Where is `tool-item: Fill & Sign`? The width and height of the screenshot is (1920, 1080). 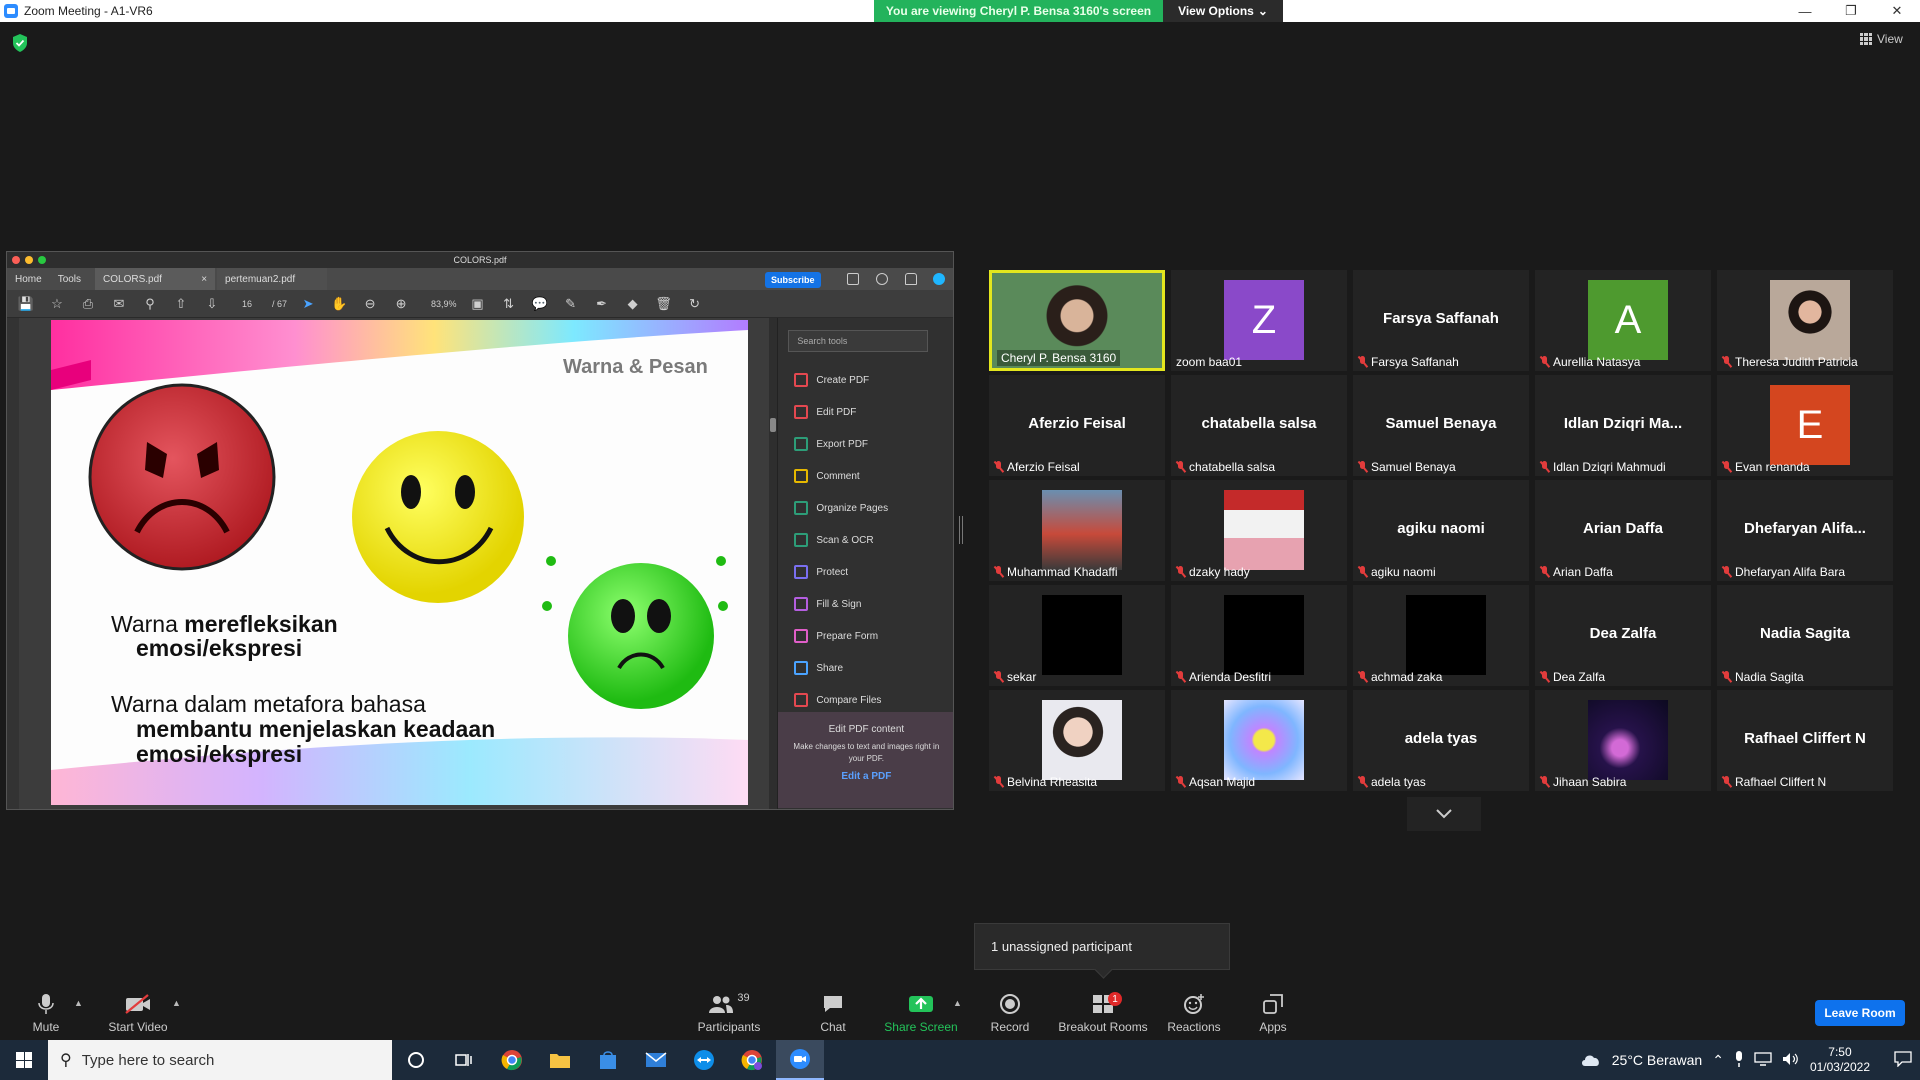 tool-item: Fill & Sign is located at coordinates (841, 604).